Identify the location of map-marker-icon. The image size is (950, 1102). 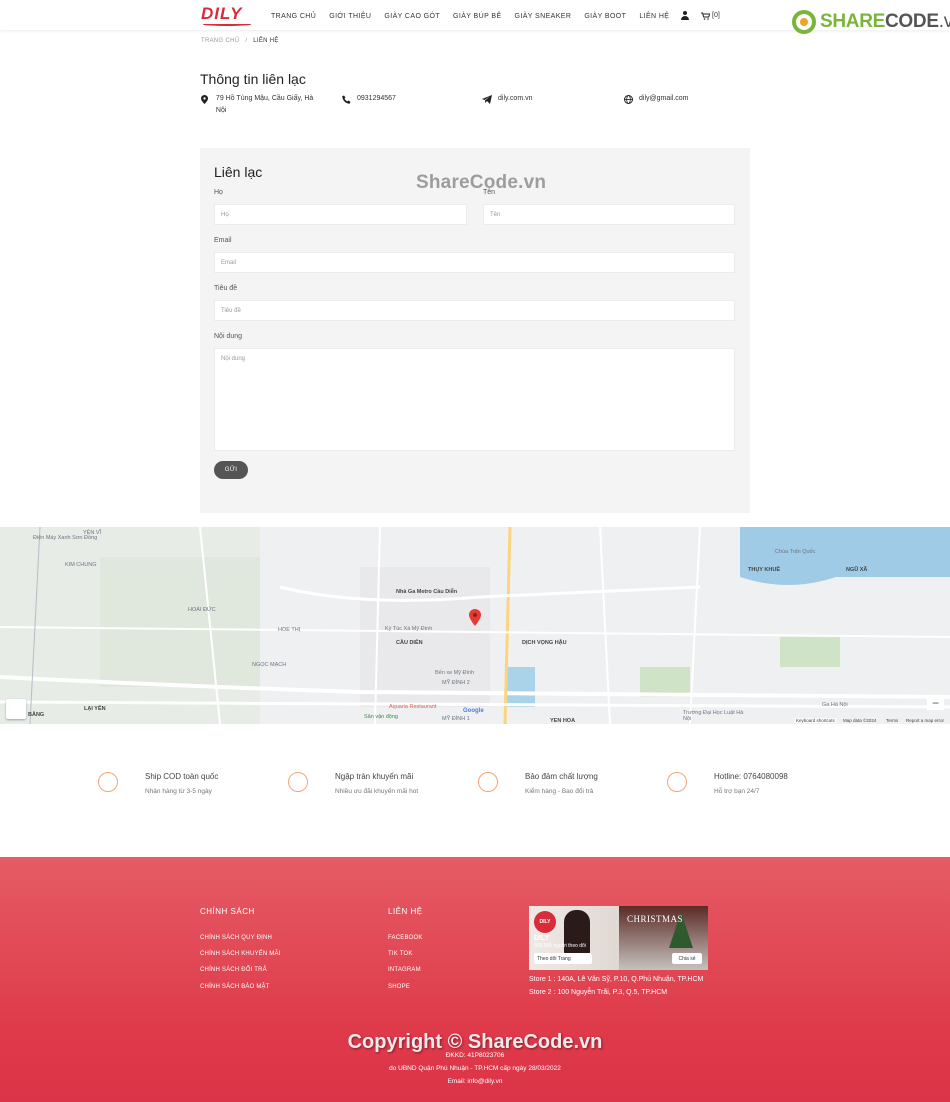
(475, 617).